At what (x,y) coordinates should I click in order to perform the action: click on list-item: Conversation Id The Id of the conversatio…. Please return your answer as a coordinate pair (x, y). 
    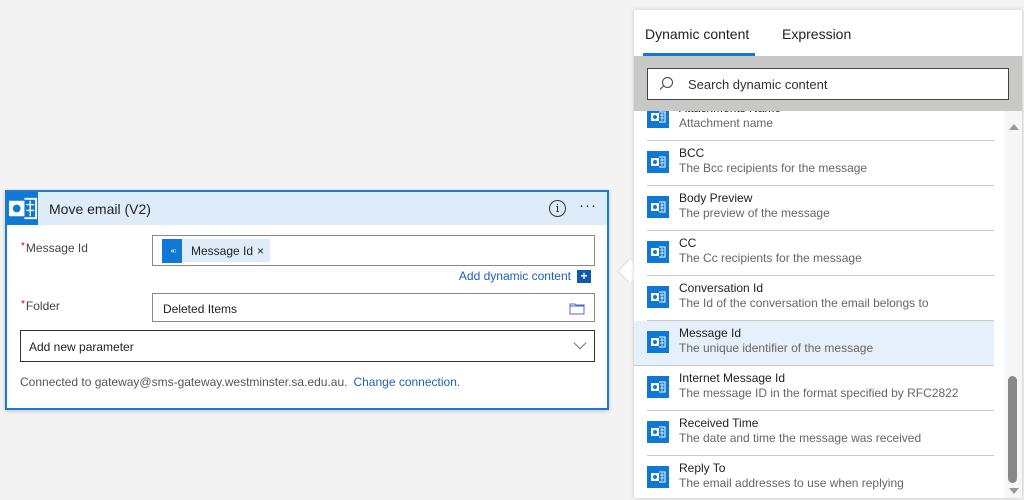
    Looking at the image, I should click on (820, 298).